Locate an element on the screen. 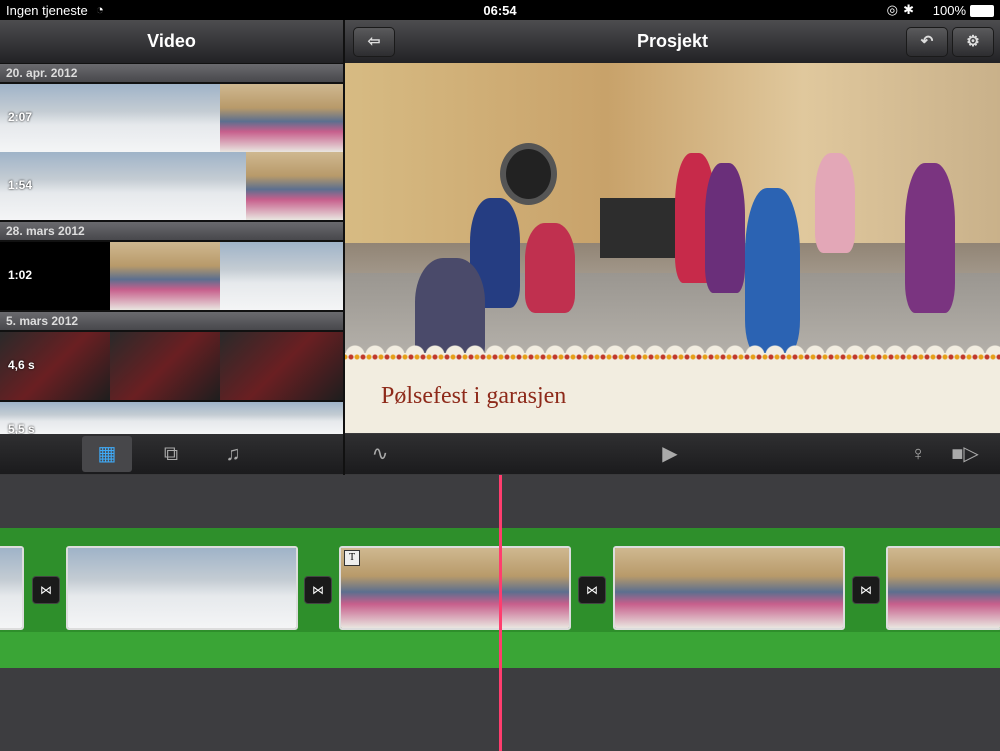  music-note-icon: ♫ is located at coordinates (233, 454).